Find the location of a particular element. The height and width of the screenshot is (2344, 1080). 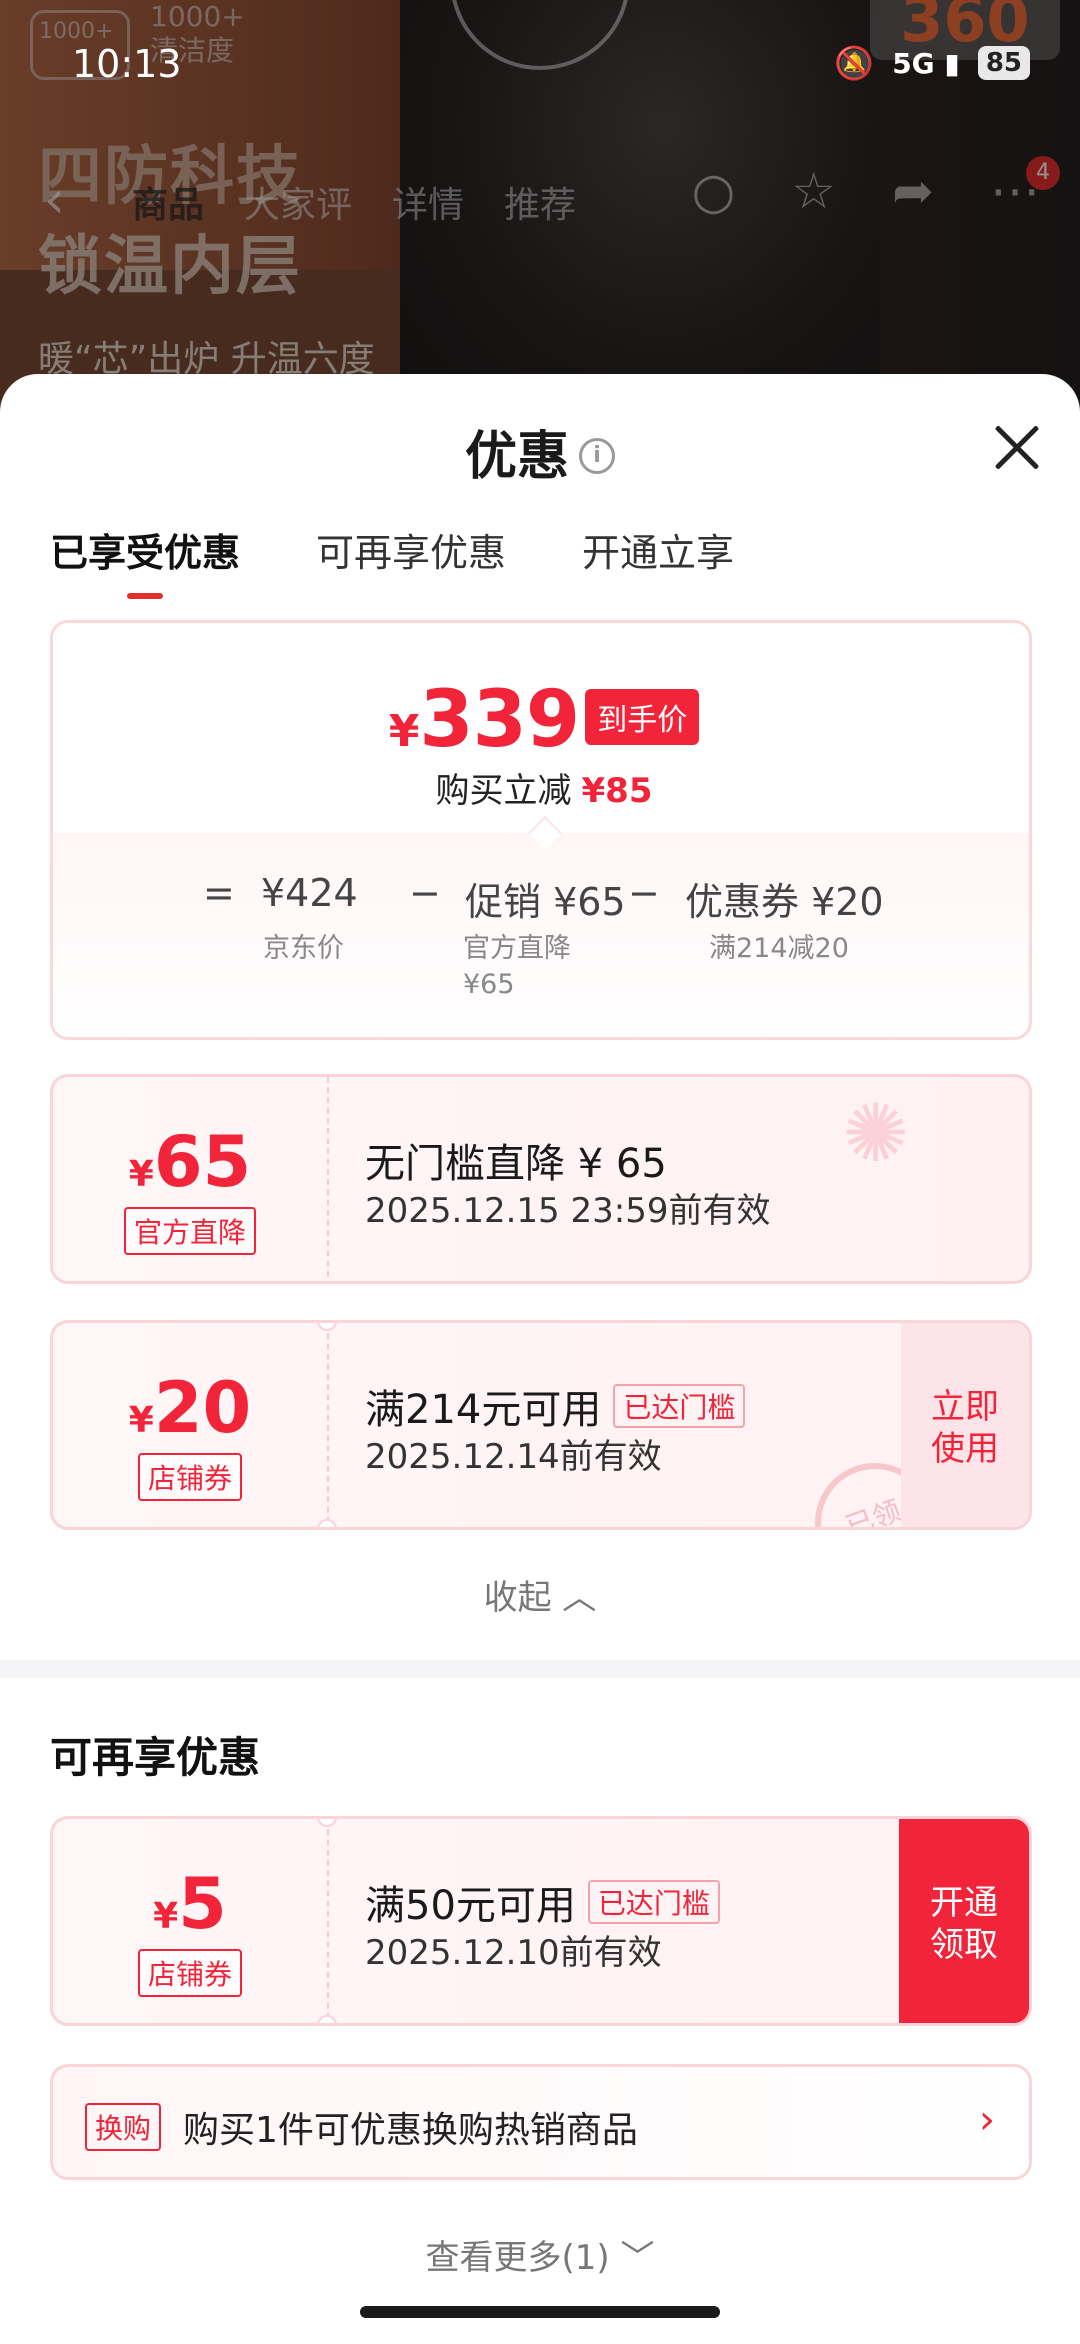

status-bar: 10:13 🔕 5G ▮ 85 is located at coordinates (540, 65).